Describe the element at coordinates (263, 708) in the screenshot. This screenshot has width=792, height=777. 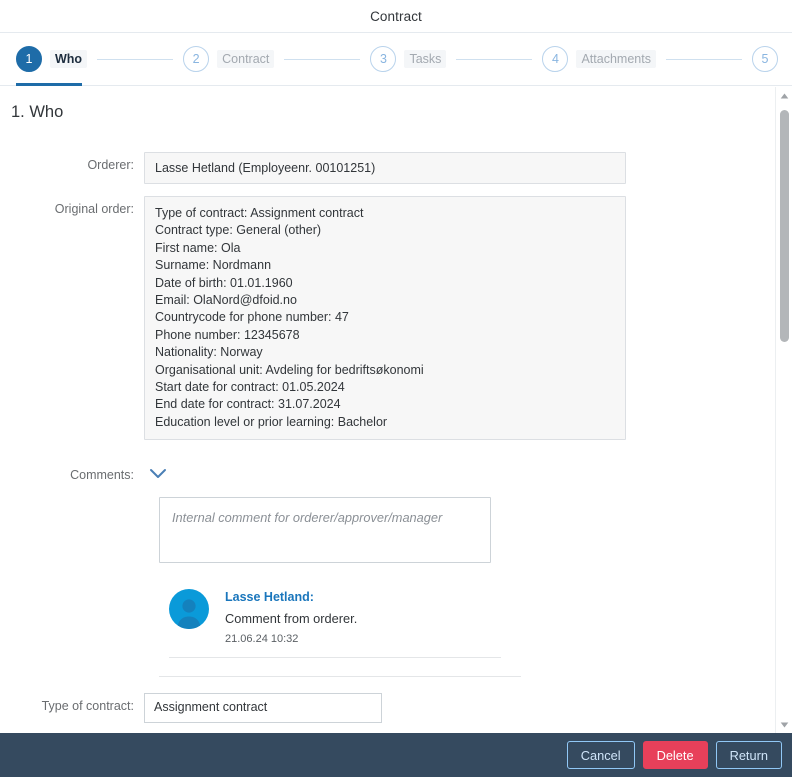
I see `type-of-contract-field: Assignment contract` at that location.